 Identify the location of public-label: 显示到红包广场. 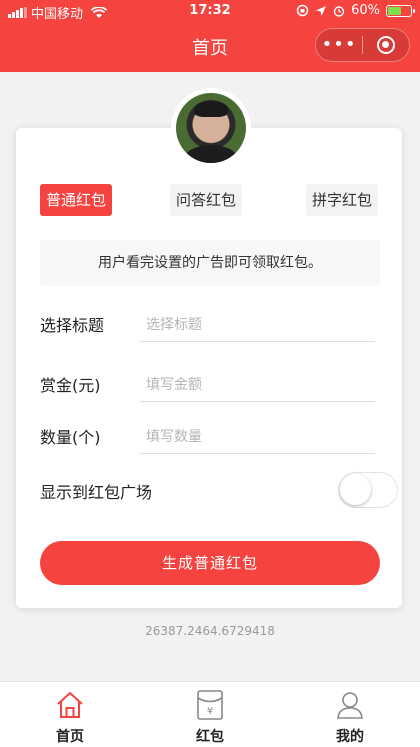
(96, 492).